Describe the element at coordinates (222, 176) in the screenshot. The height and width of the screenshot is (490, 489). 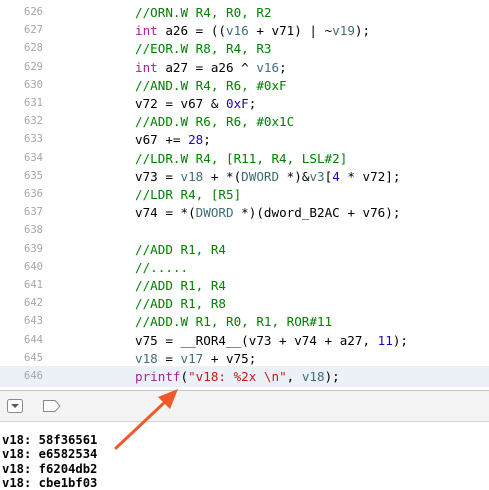
I see `code-token: + *(` at that location.